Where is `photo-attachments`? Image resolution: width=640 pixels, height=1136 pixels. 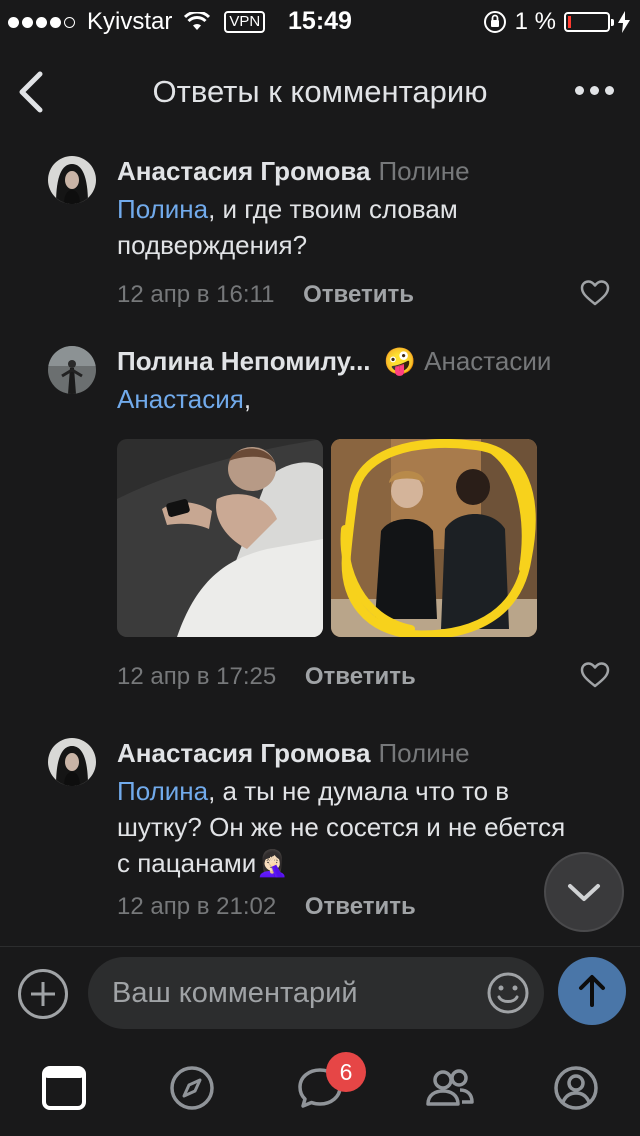
photo-attachments is located at coordinates (368, 538).